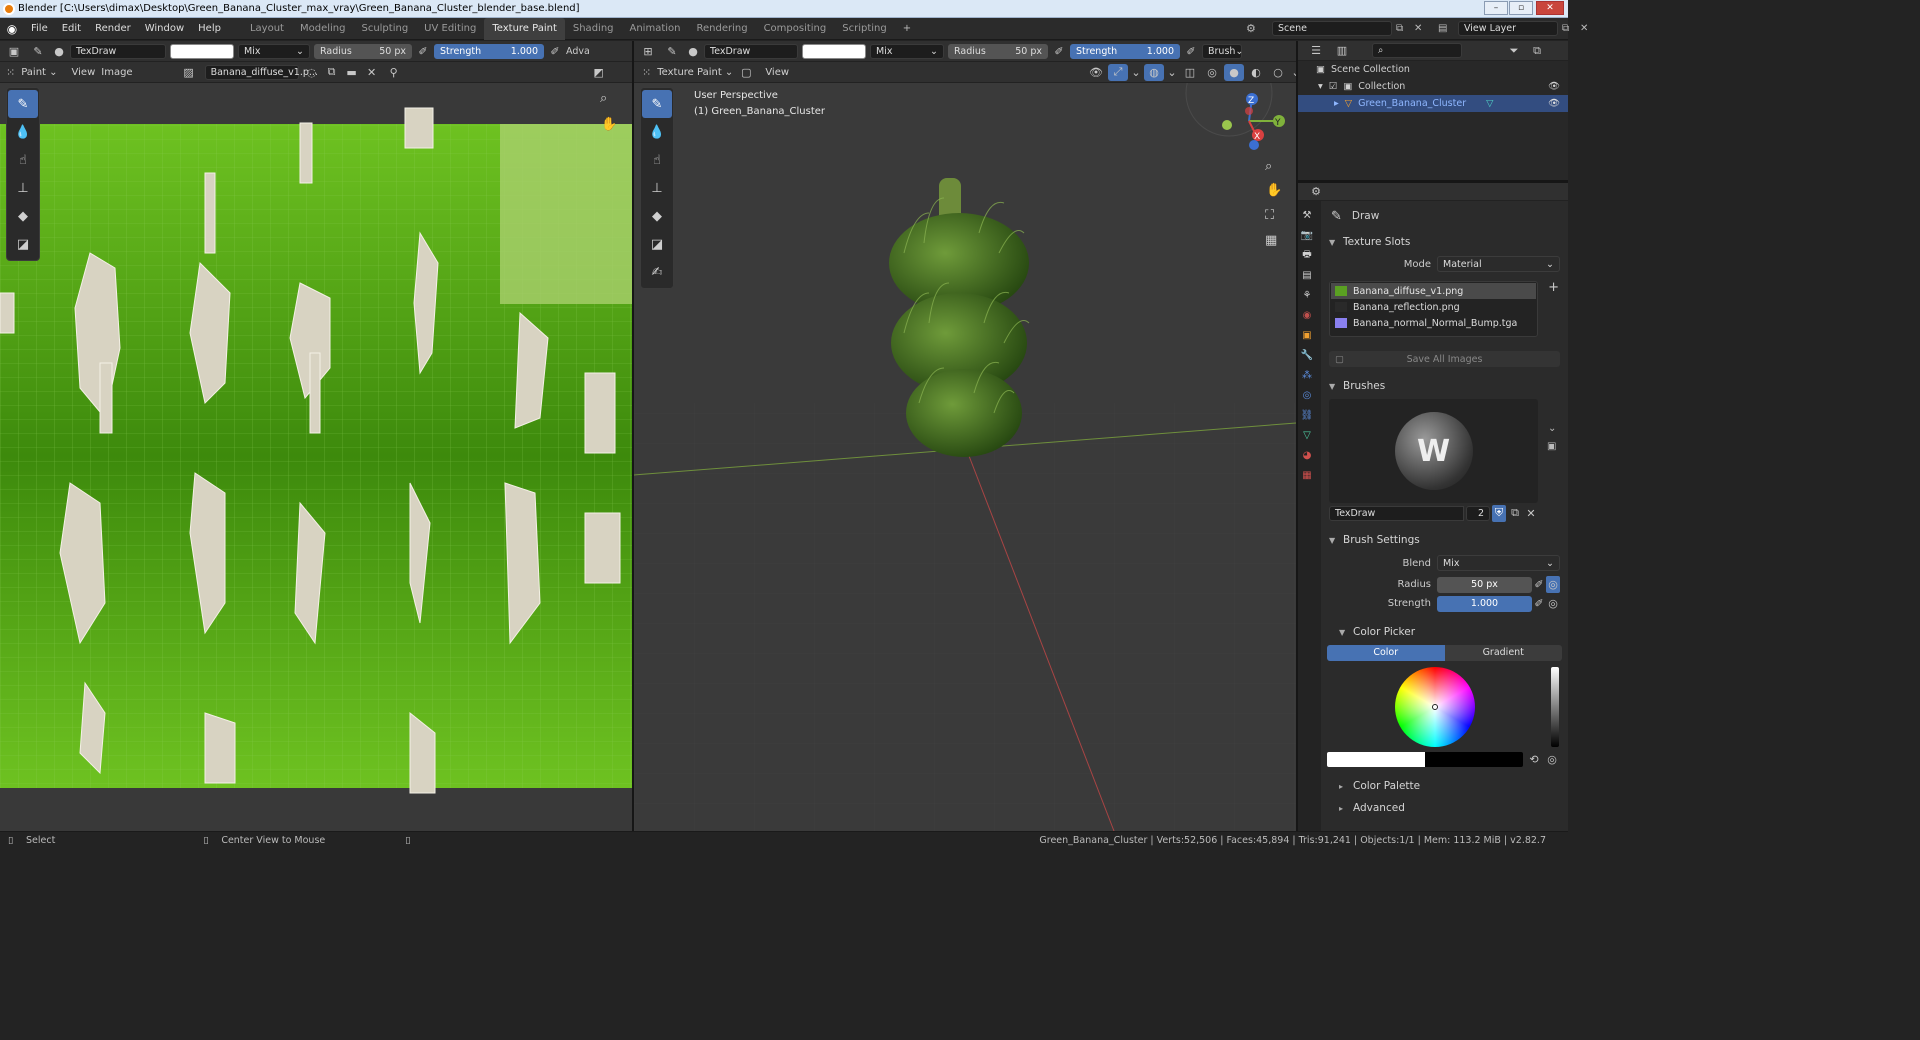 This screenshot has height=1040, width=1920. Describe the element at coordinates (1587, 28) in the screenshot. I see `delete-view-layer-icon: ✕` at that location.